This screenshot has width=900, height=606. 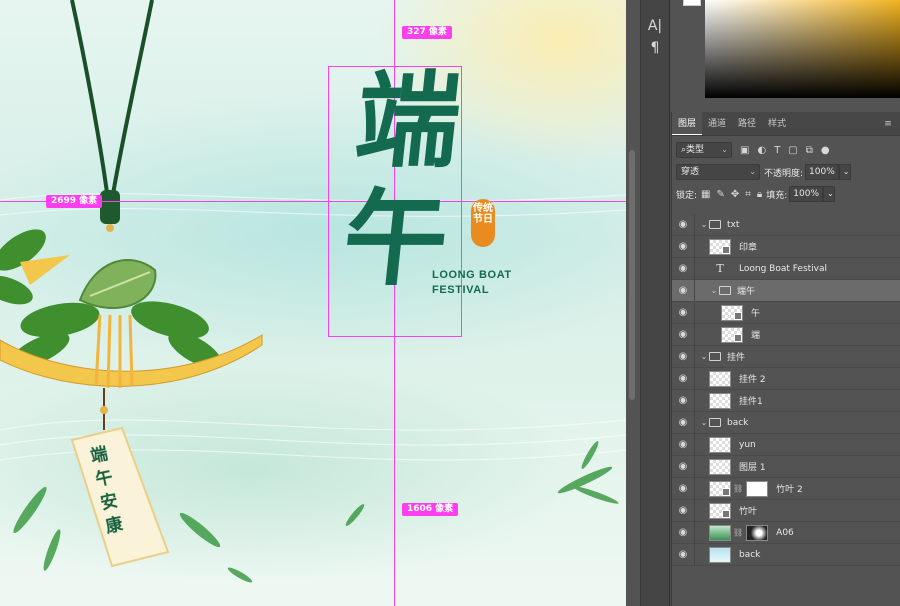 I want to click on blend-row: 穿透 ⌄ 不透明度: 100% ⌄, so click(x=786, y=172).